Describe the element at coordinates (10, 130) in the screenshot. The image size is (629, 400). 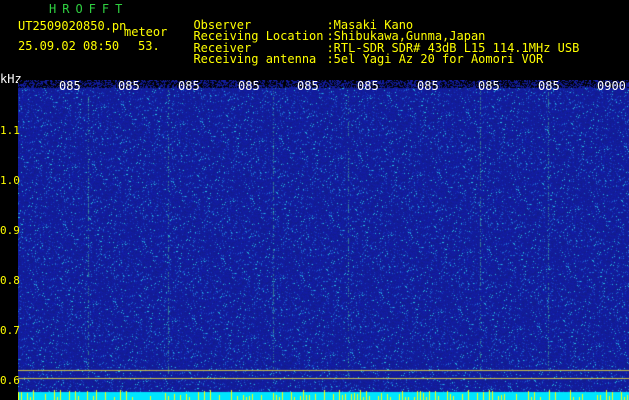
I see `y-tick-label: 1.1` at that location.